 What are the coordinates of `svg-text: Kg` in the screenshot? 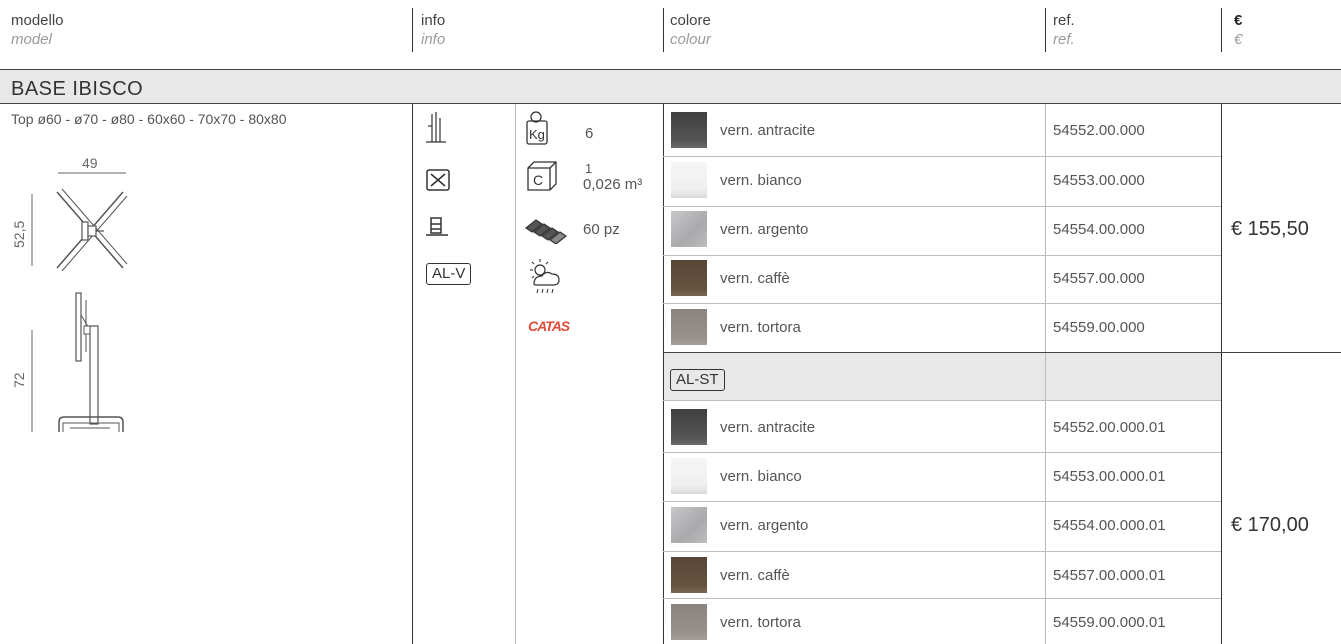 It's located at (537, 134).